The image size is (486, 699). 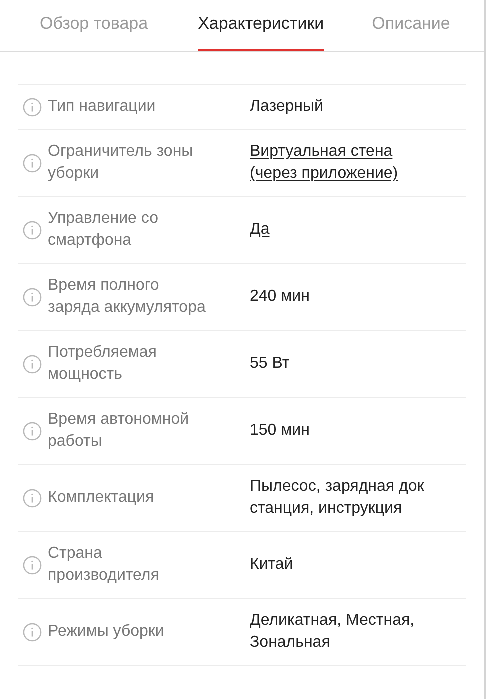 What do you see at coordinates (127, 297) in the screenshot?
I see `spec-label: Время полного заряда аккумулятора` at bounding box center [127, 297].